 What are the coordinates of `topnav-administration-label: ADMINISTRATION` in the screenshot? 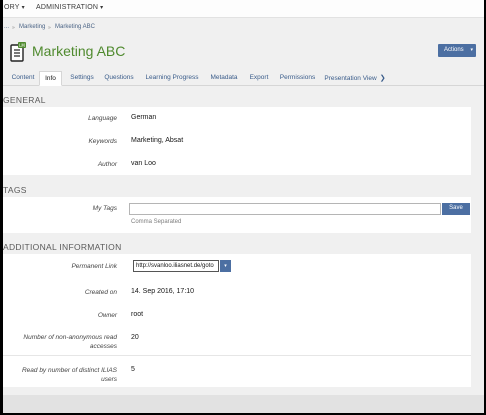 It's located at (67, 7).